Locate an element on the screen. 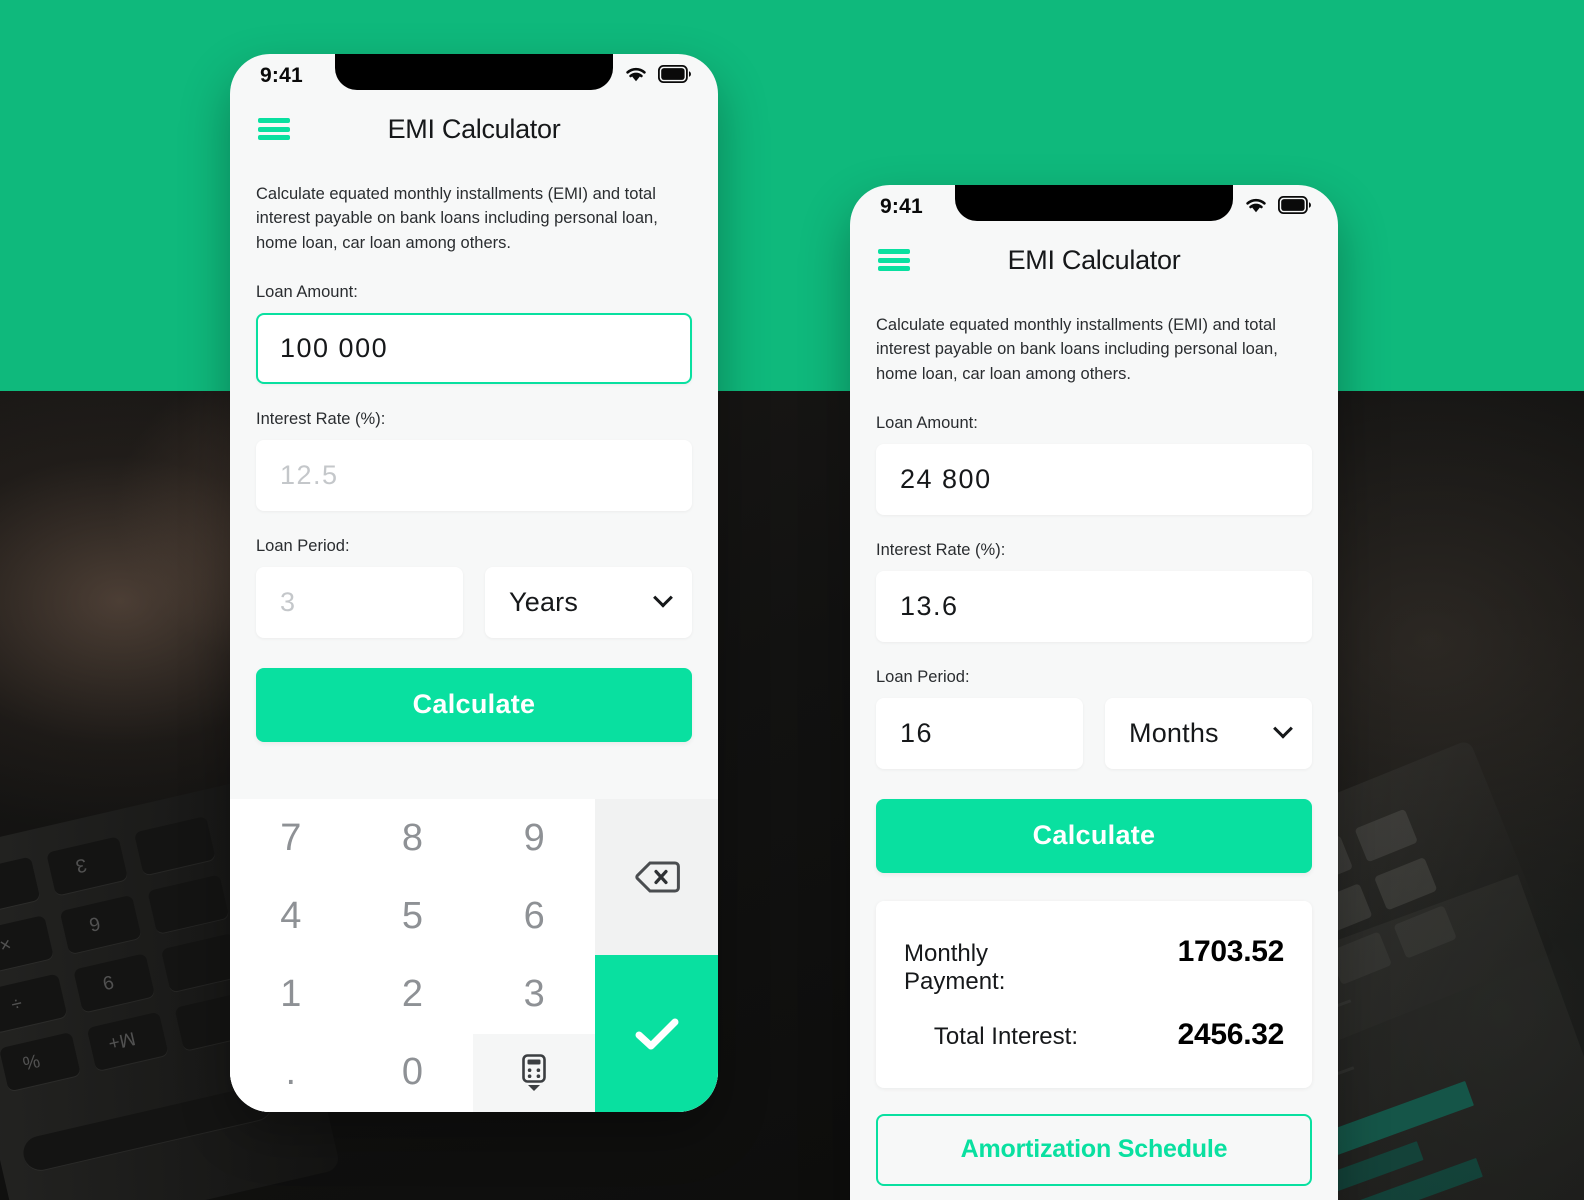 This screenshot has width=1584, height=1200. keypad-key-3: 3 is located at coordinates (534, 994).